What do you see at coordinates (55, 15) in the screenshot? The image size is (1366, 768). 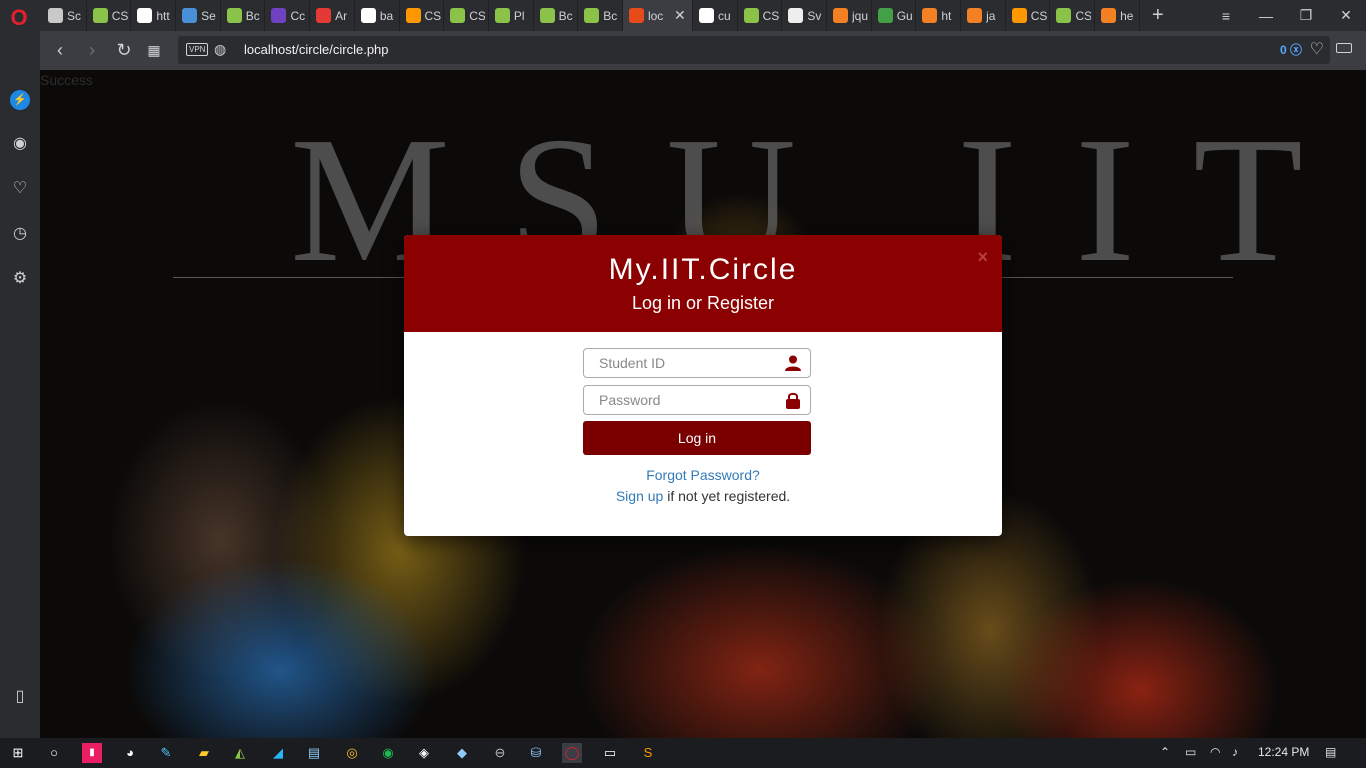 I see `grid-icon` at bounding box center [55, 15].